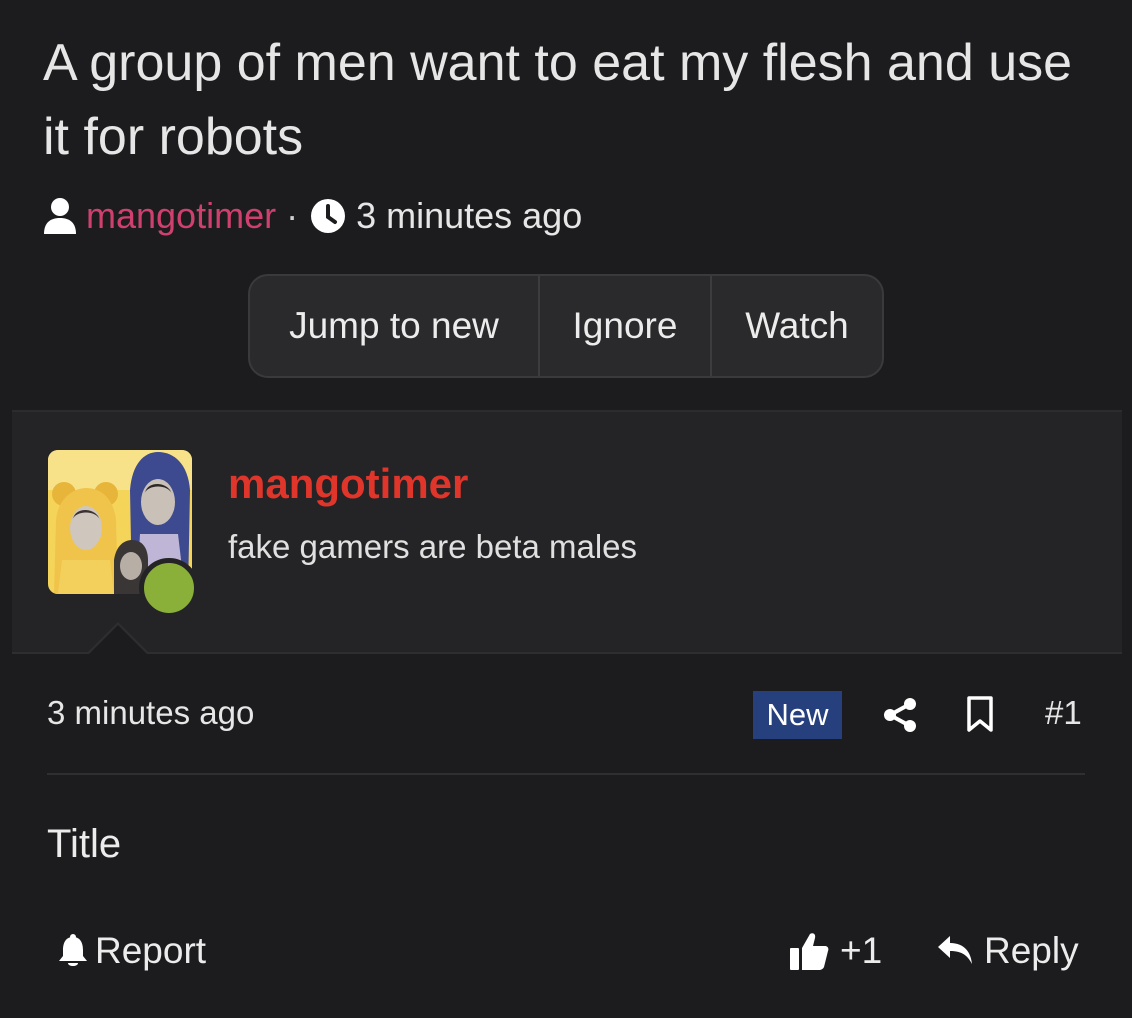 The height and width of the screenshot is (1018, 1132). Describe the element at coordinates (151, 950) in the screenshot. I see `report-label: Report` at that location.